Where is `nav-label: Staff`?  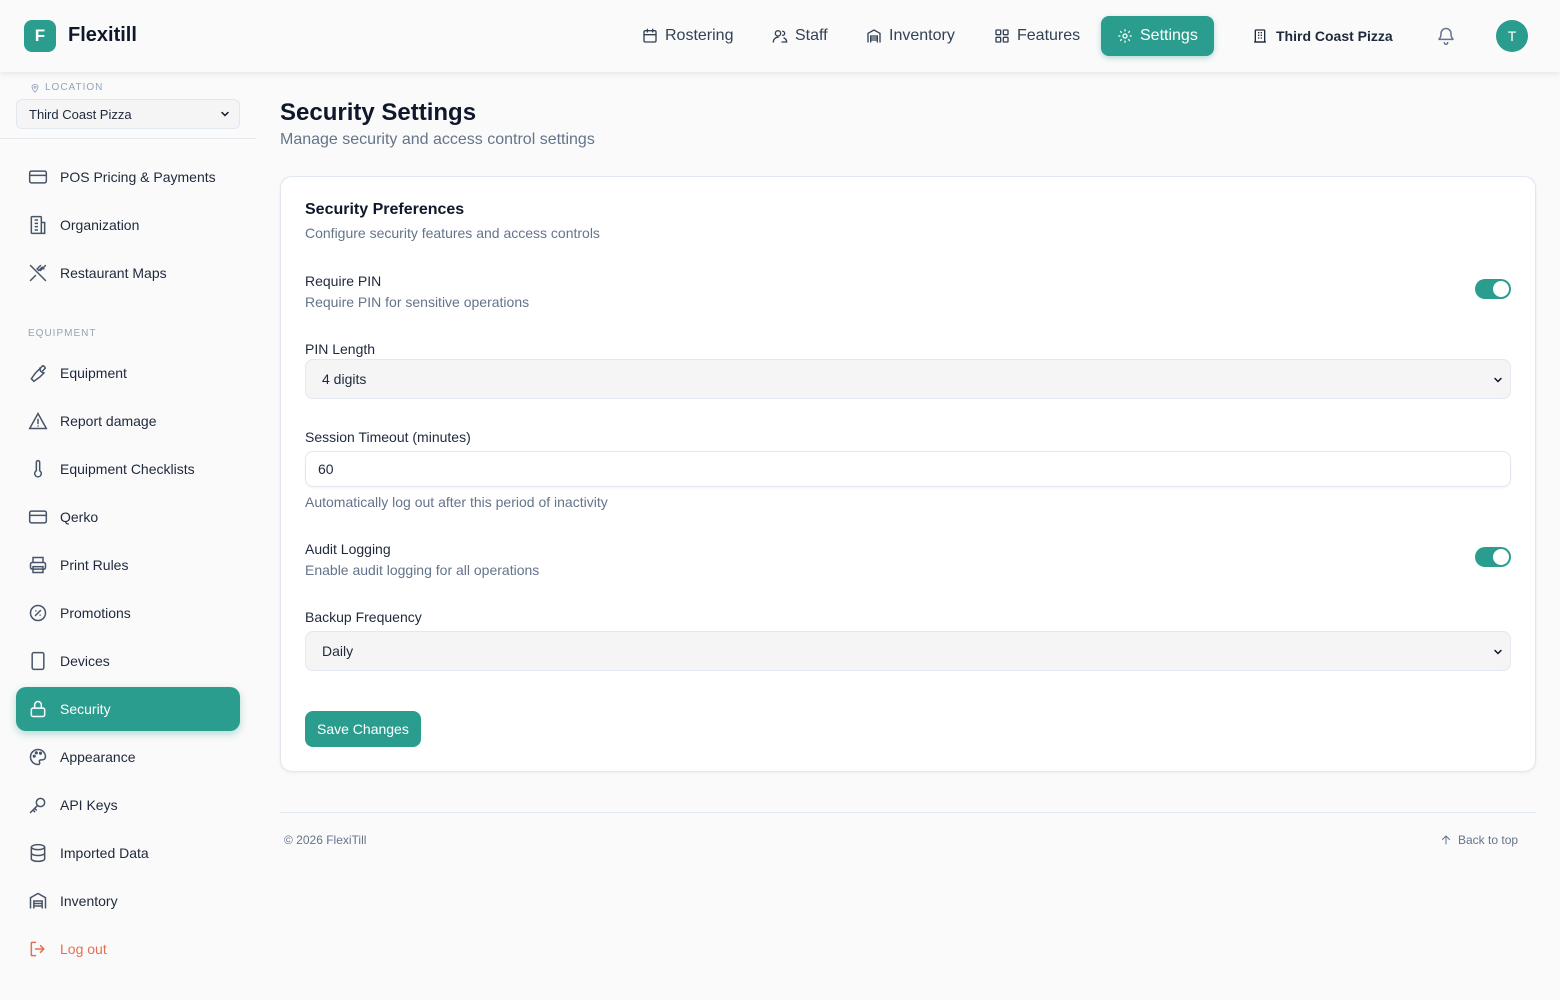
nav-label: Staff is located at coordinates (811, 35).